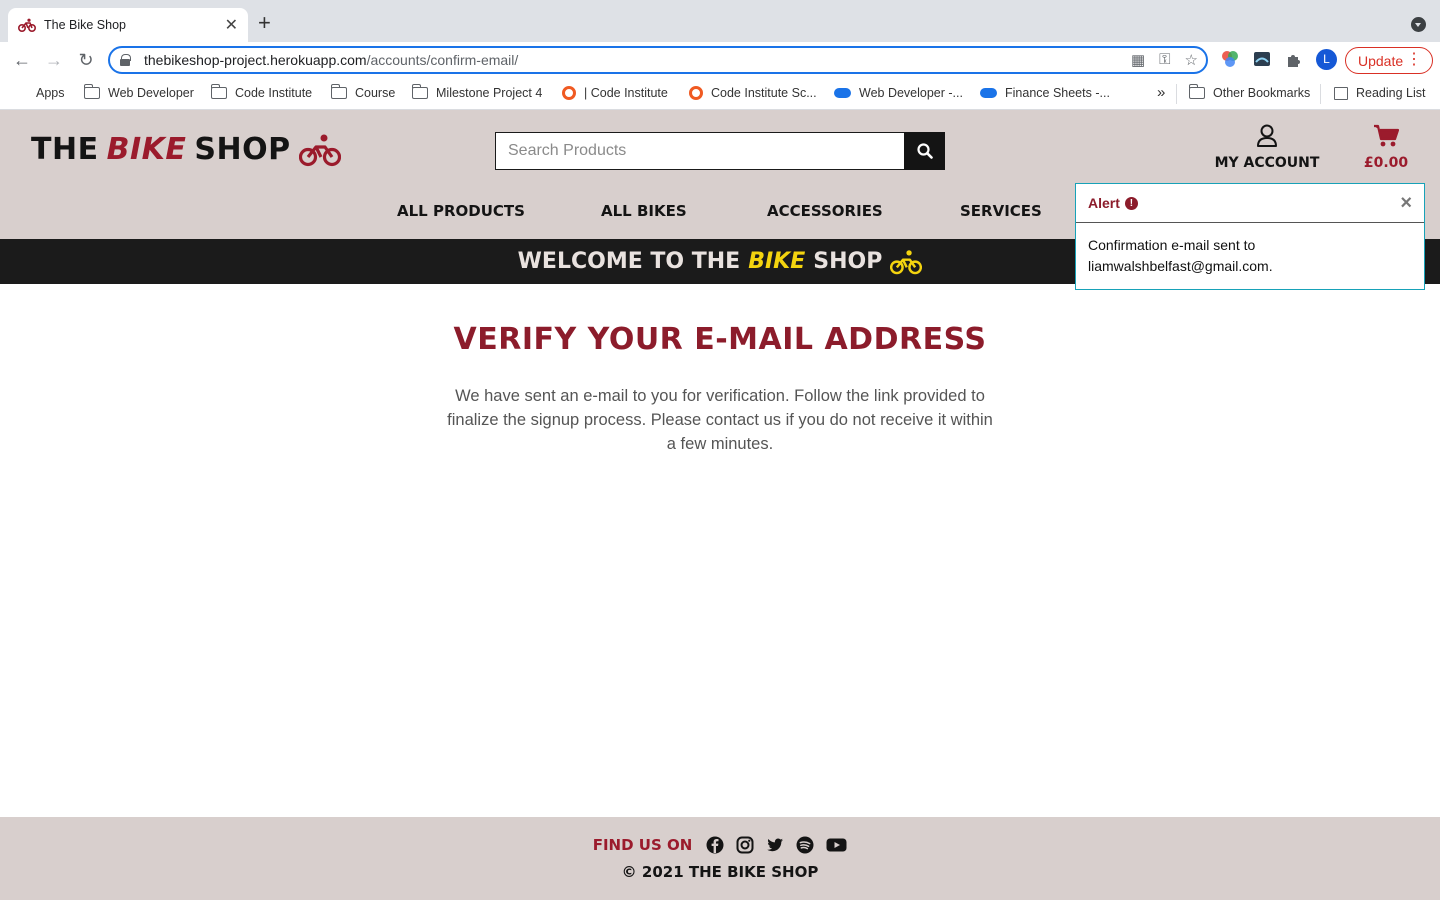 The height and width of the screenshot is (900, 1440). I want to click on user-icon, so click(1267, 135).